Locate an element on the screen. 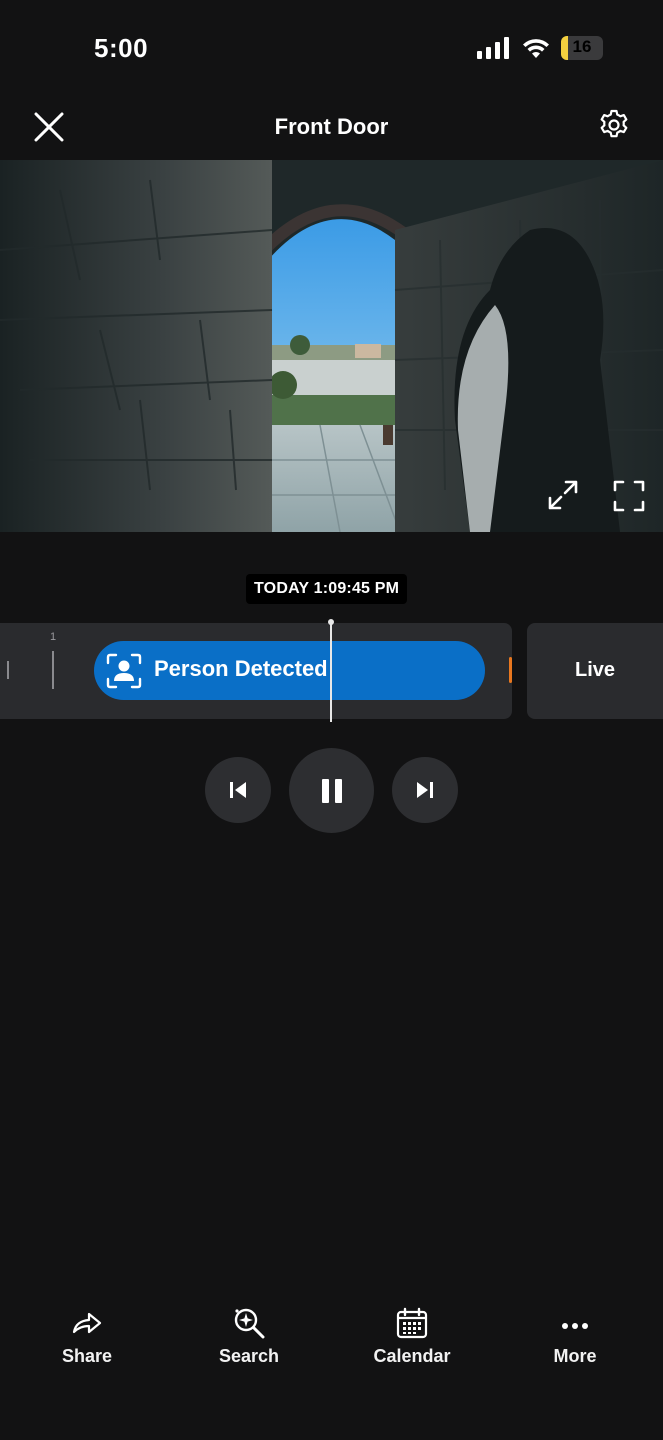  event-label: Person Detected is located at coordinates (241, 668).